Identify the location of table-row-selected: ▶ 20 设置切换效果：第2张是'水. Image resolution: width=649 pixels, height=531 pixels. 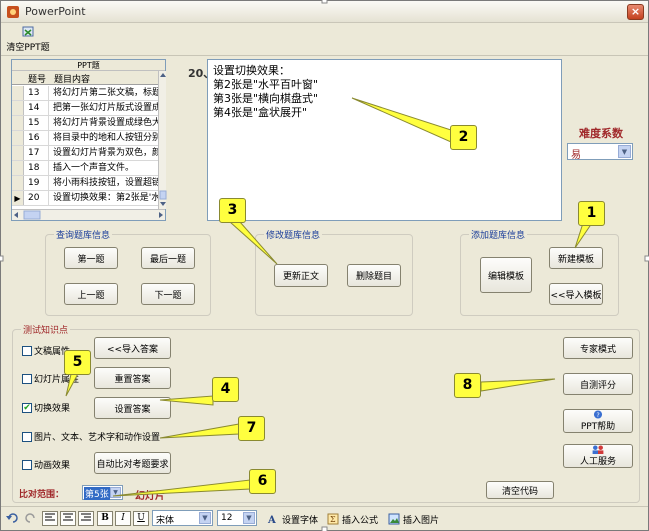
(85, 198).